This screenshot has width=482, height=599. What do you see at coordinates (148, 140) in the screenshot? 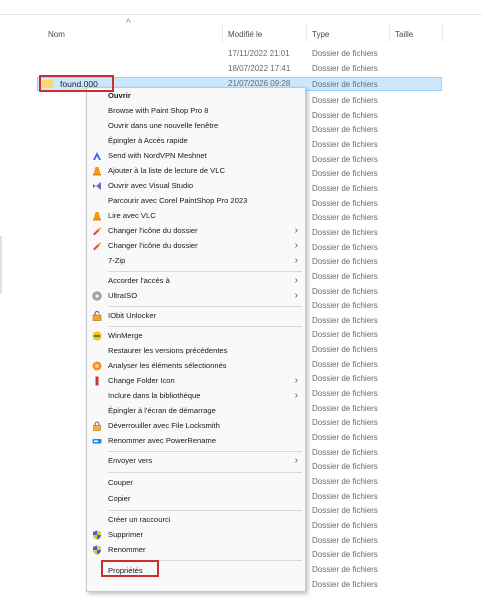
I see `menu-item-label: Épingler à Accès rapide` at bounding box center [148, 140].